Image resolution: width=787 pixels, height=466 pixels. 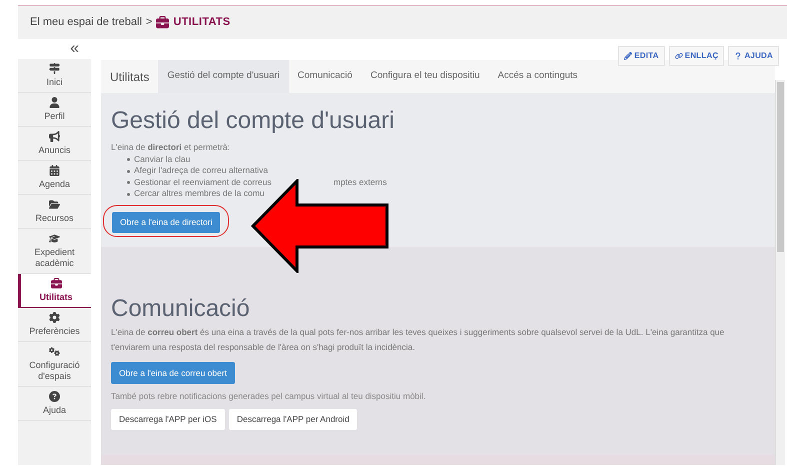 What do you see at coordinates (162, 160) in the screenshot?
I see `list-item: Canviar la clau` at bounding box center [162, 160].